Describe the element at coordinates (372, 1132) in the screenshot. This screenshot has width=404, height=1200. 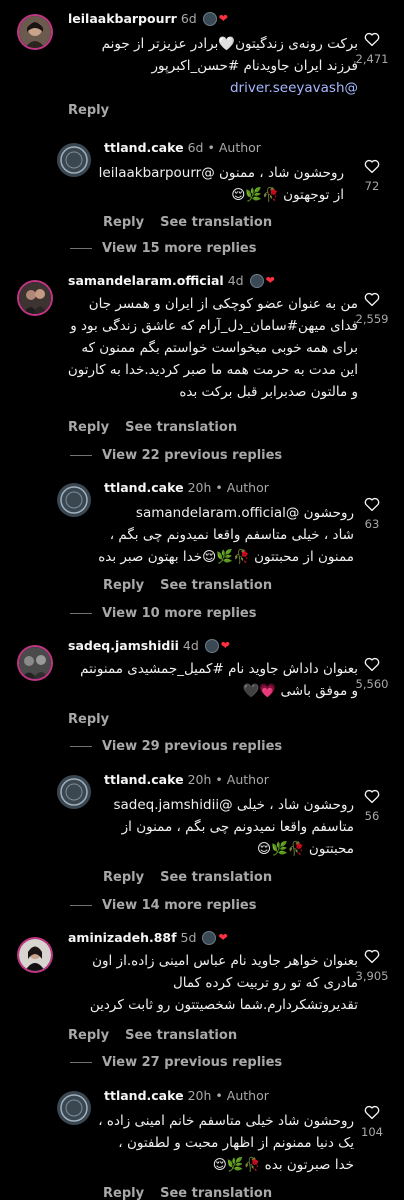
I see `like-count: 104` at that location.